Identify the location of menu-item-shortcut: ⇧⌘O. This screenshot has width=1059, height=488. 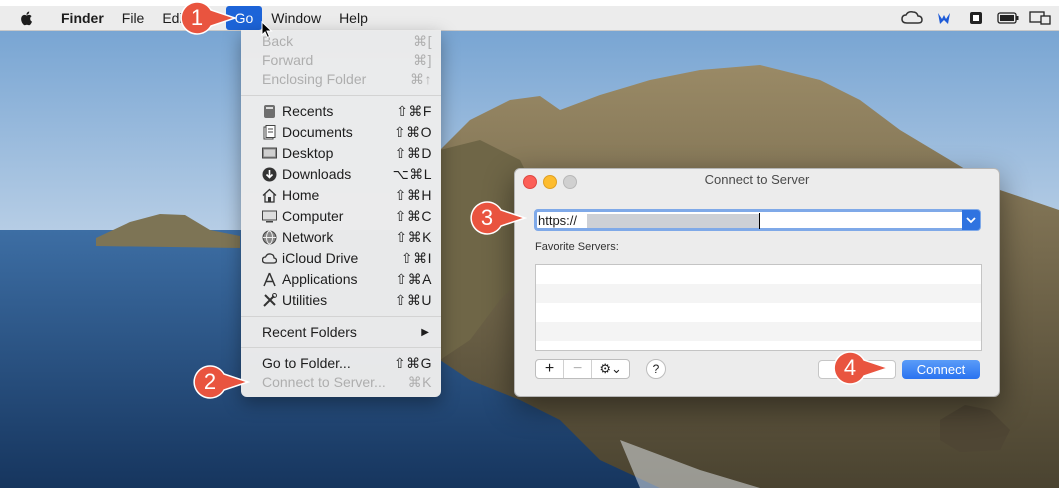
(412, 132).